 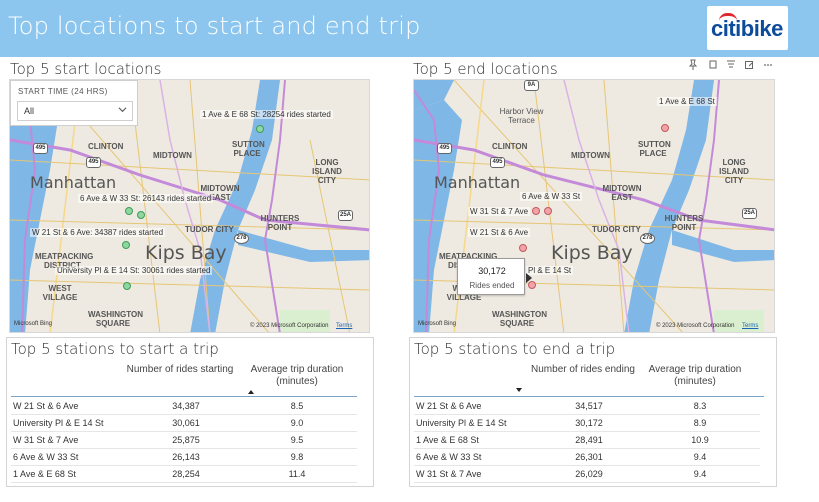 I want to click on end-dot-6ave-w33, so click(x=536, y=211).